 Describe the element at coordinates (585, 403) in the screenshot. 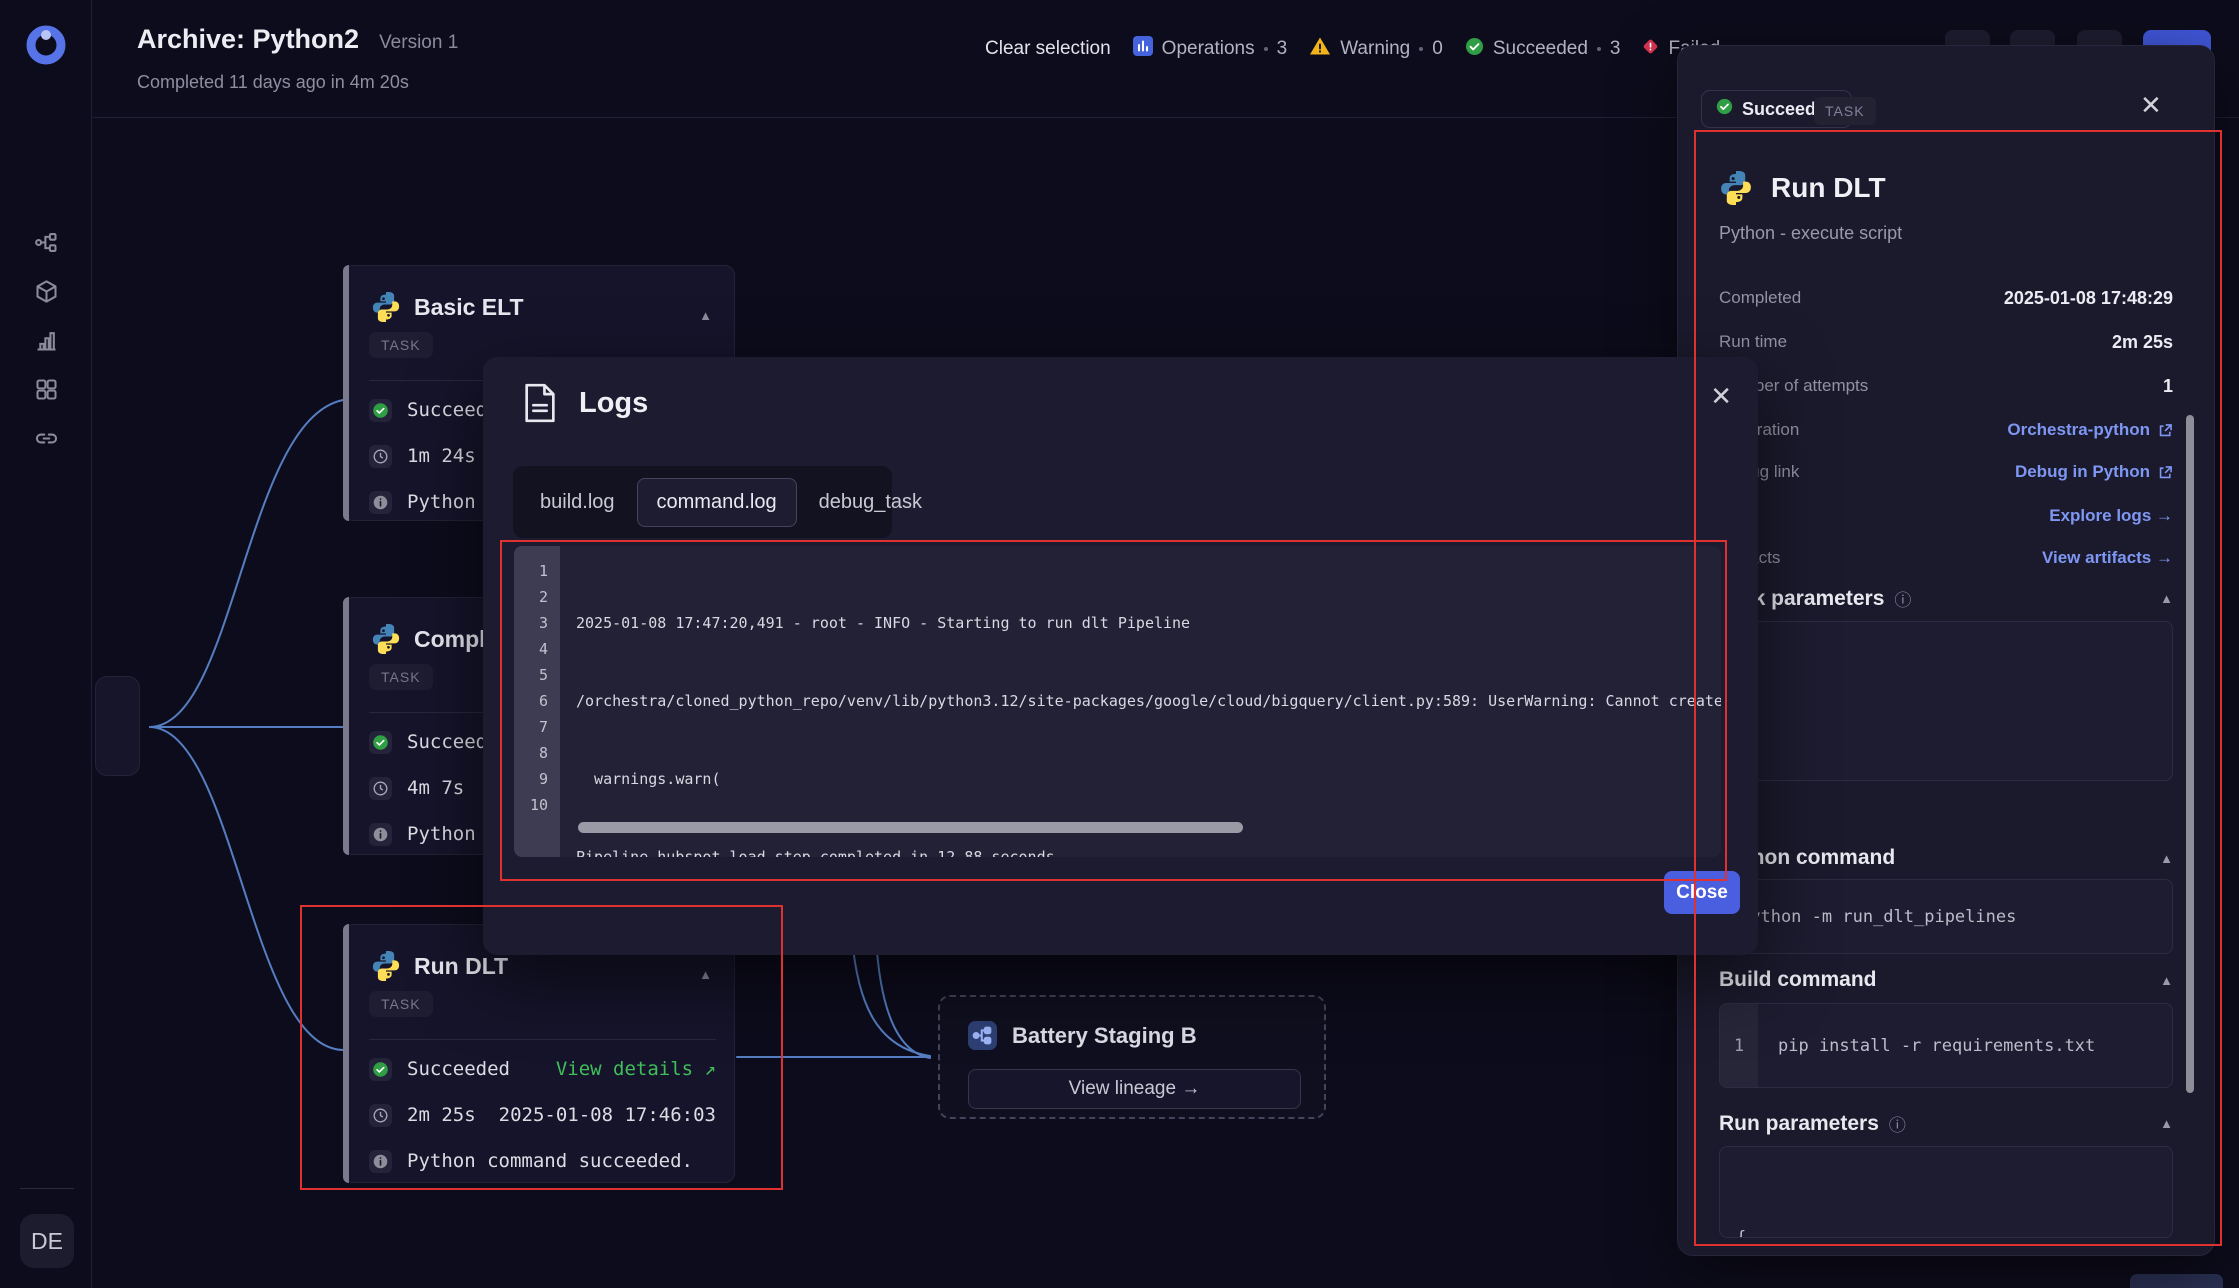

I see `modal-header: Logs` at that location.